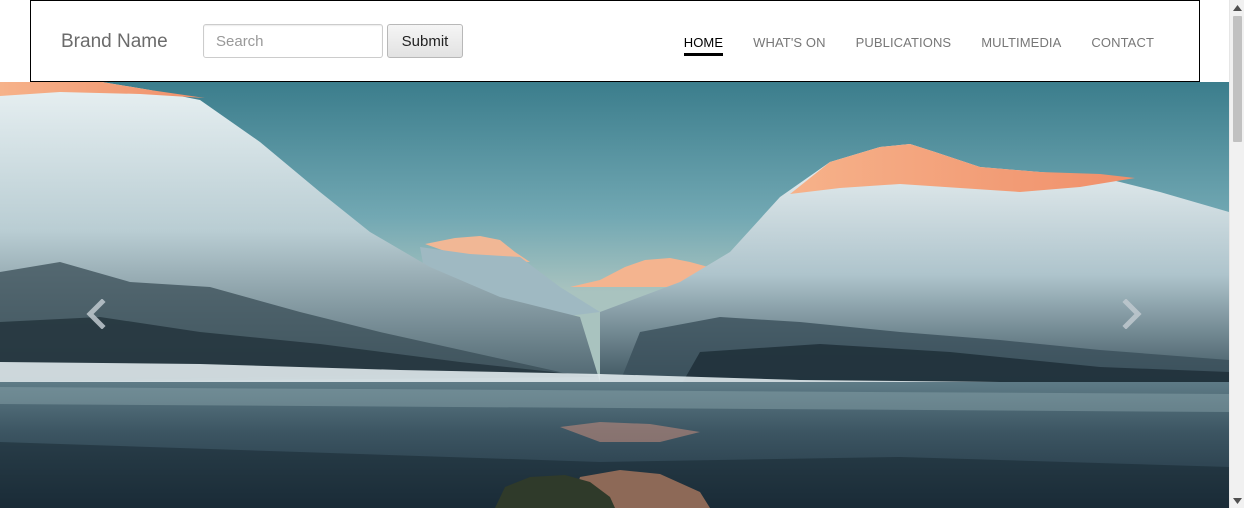 The width and height of the screenshot is (1244, 508). Describe the element at coordinates (1237, 7) in the screenshot. I see `scroll-up-arrow-icon` at that location.